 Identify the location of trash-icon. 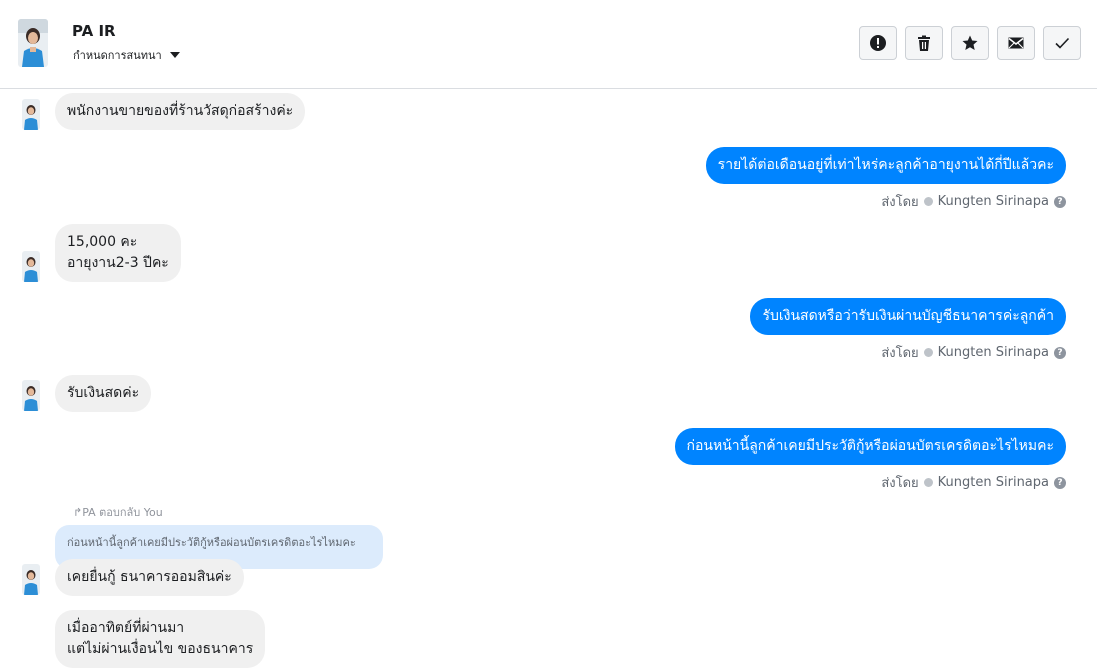
(924, 43).